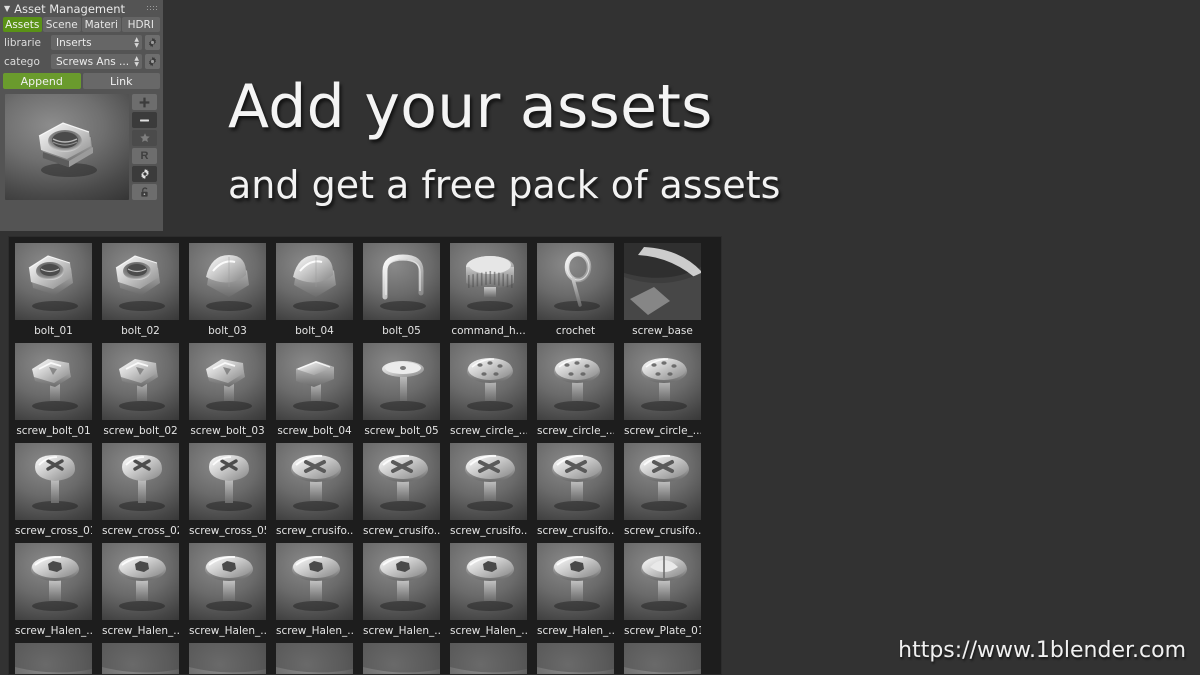 This screenshot has width=1200, height=675. Describe the element at coordinates (61, 24) in the screenshot. I see `tab-scene: Scene` at that location.